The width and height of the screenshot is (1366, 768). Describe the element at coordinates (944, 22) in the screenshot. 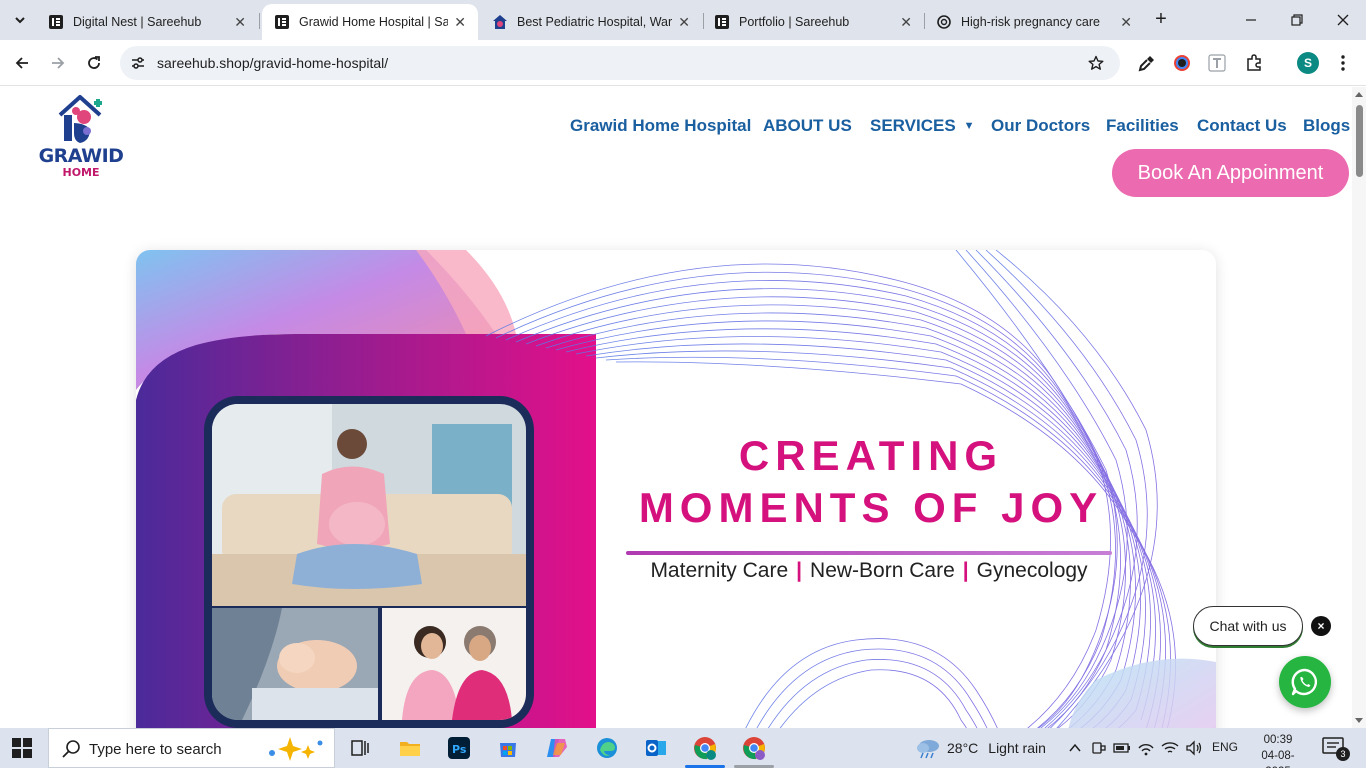

I see `openai-icon` at that location.